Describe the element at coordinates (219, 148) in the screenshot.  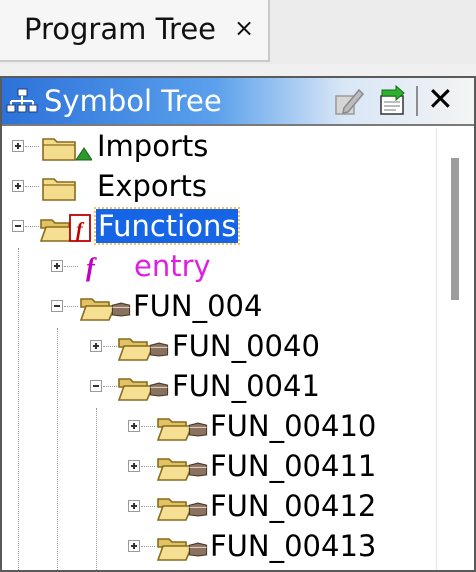
I see `tree-node-imports: Imports` at that location.